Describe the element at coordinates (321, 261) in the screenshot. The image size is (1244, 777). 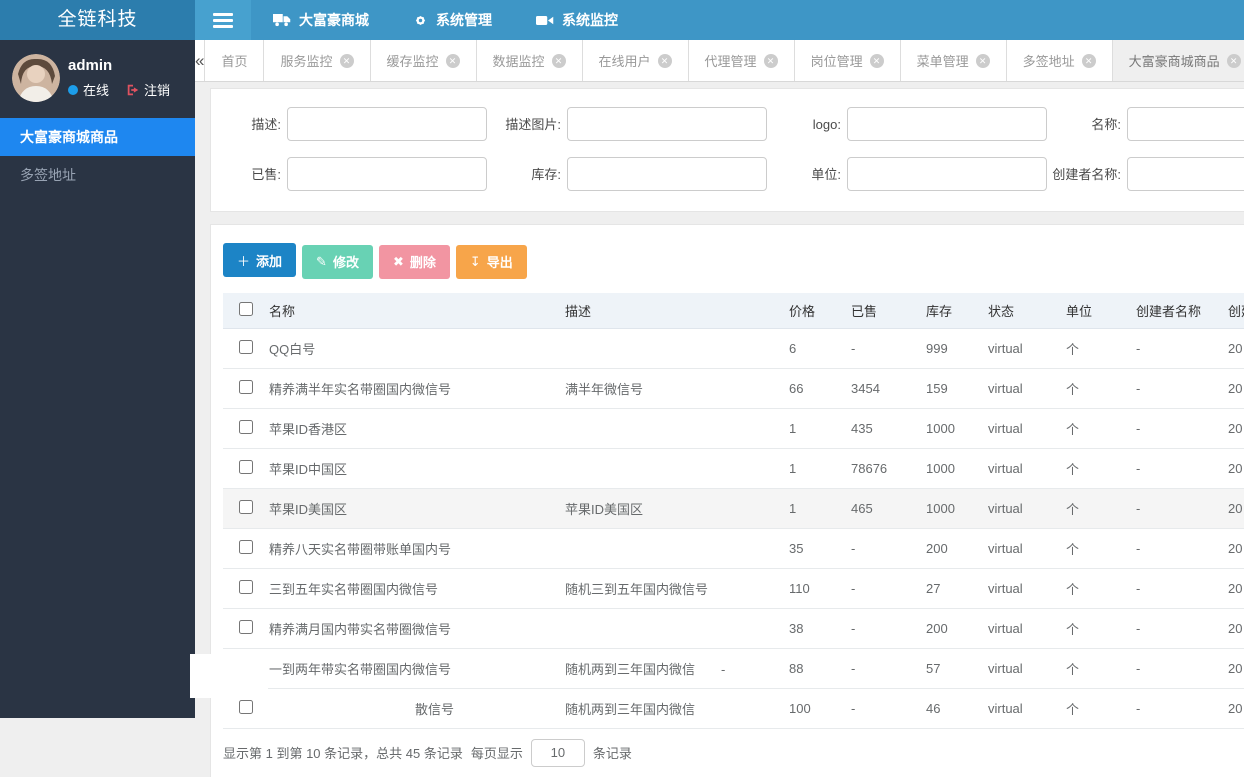
I see `edit-icon: ✎` at that location.